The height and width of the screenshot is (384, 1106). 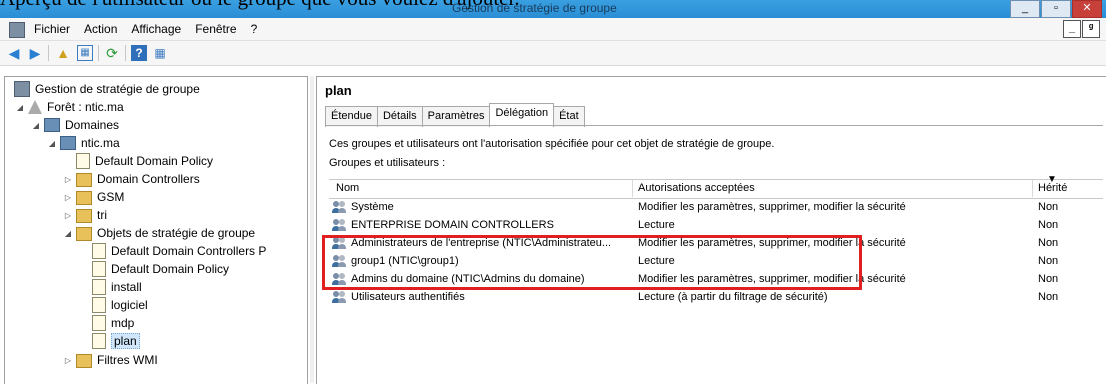 What do you see at coordinates (125, 341) in the screenshot?
I see `tree-label: plan` at bounding box center [125, 341].